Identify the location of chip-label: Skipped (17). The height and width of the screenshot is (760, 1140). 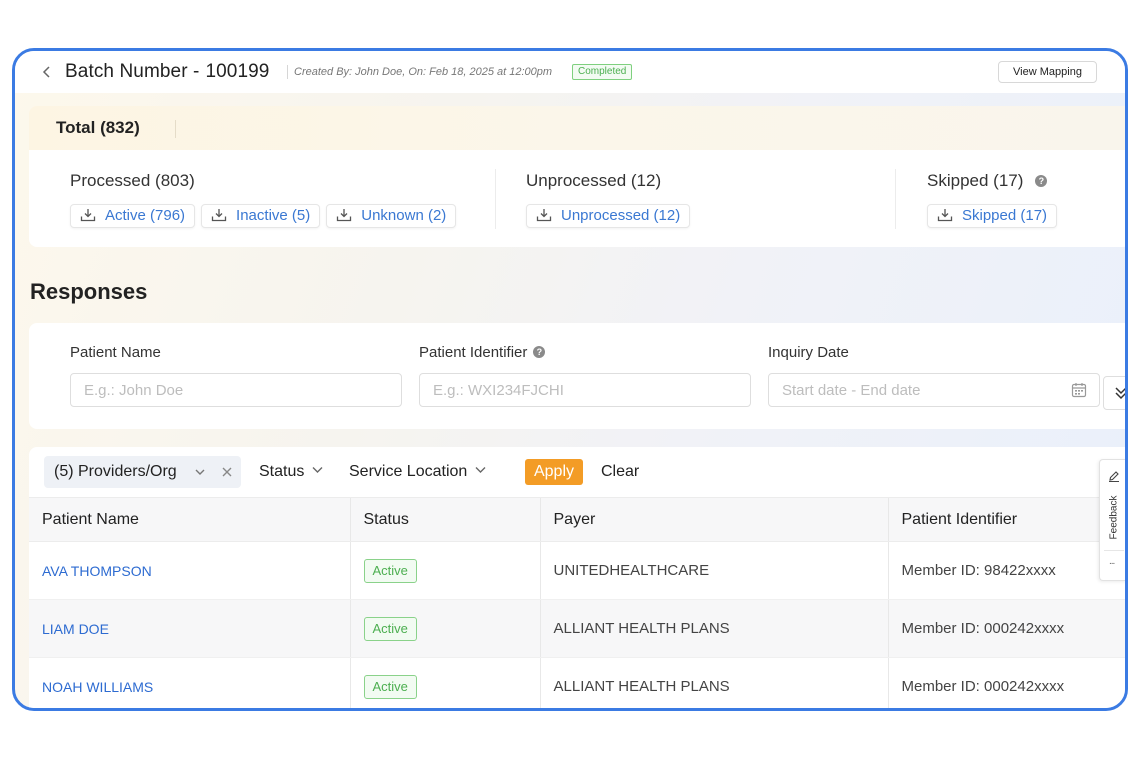
(1005, 215).